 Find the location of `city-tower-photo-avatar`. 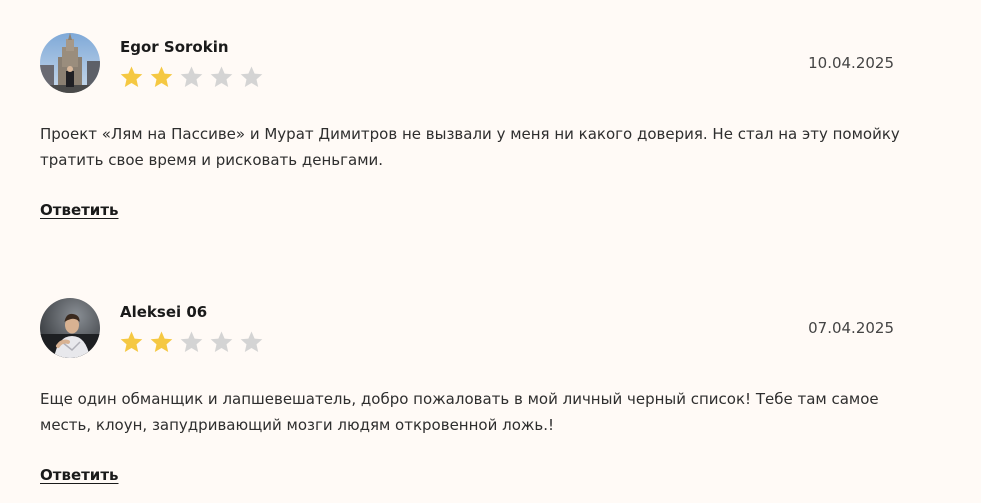

city-tower-photo-avatar is located at coordinates (70, 63).